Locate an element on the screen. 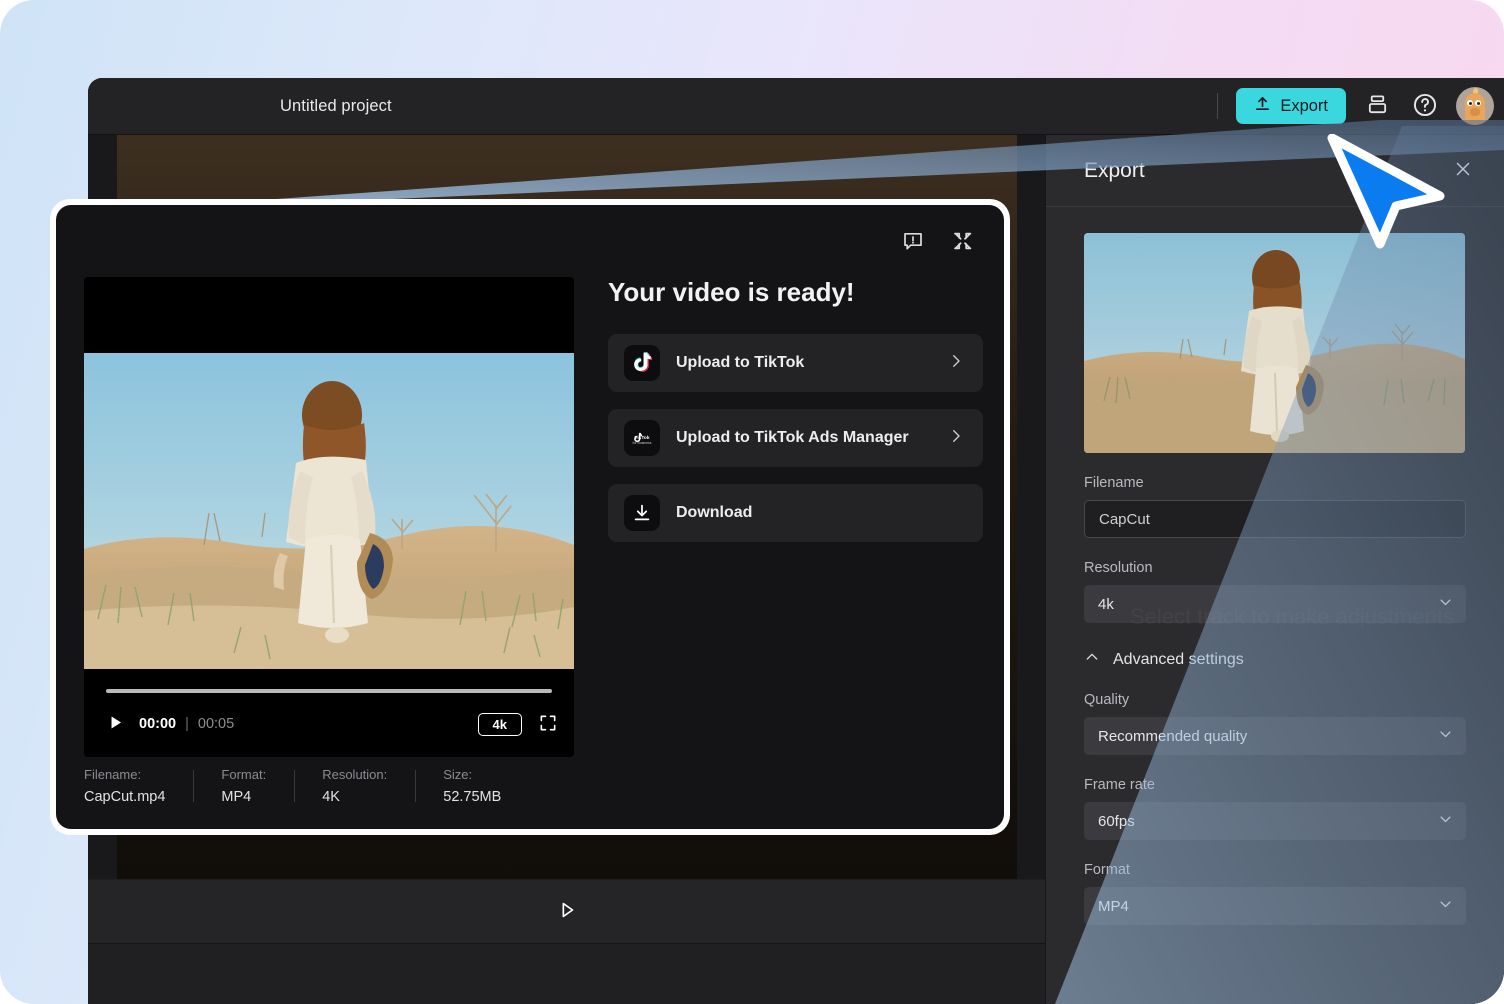 Image resolution: width=1504 pixels, height=1004 pixels. filename-value: CapCut is located at coordinates (1124, 519).